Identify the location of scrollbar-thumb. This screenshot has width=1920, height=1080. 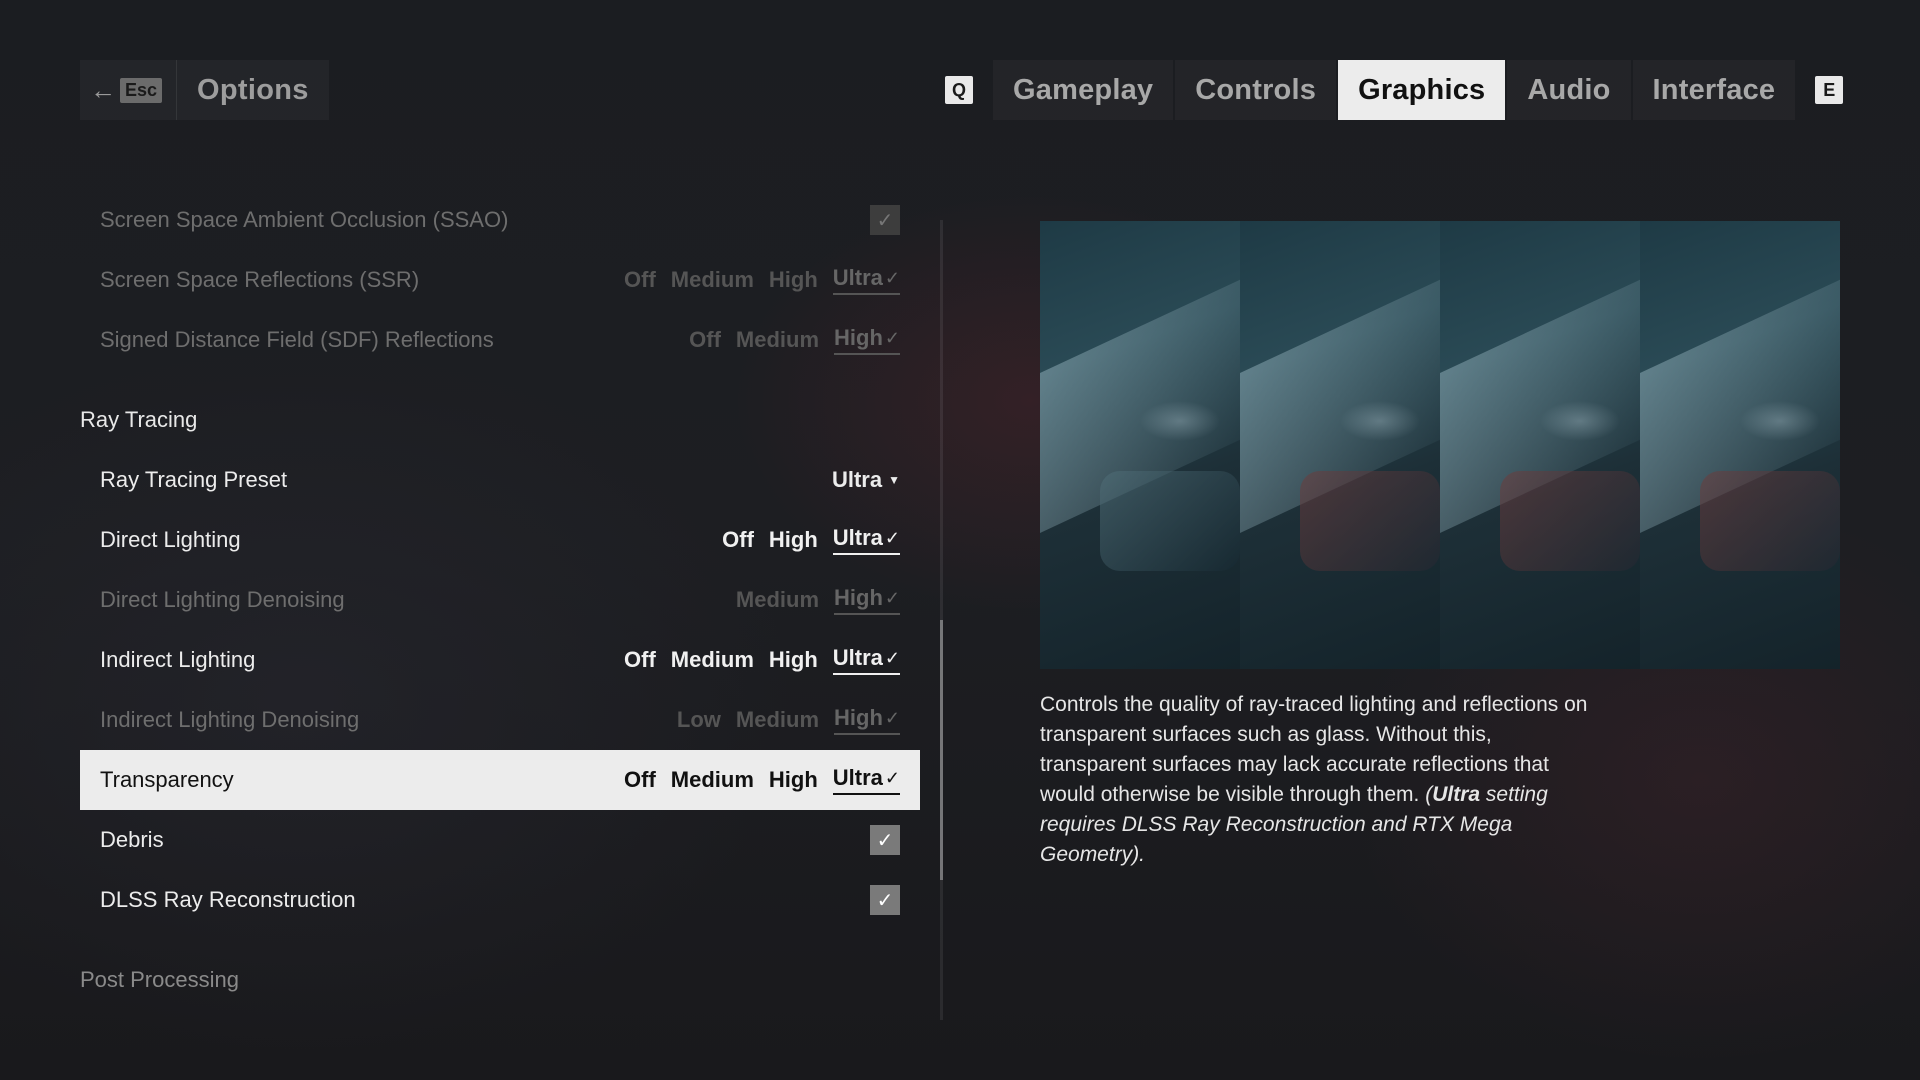
(941, 750).